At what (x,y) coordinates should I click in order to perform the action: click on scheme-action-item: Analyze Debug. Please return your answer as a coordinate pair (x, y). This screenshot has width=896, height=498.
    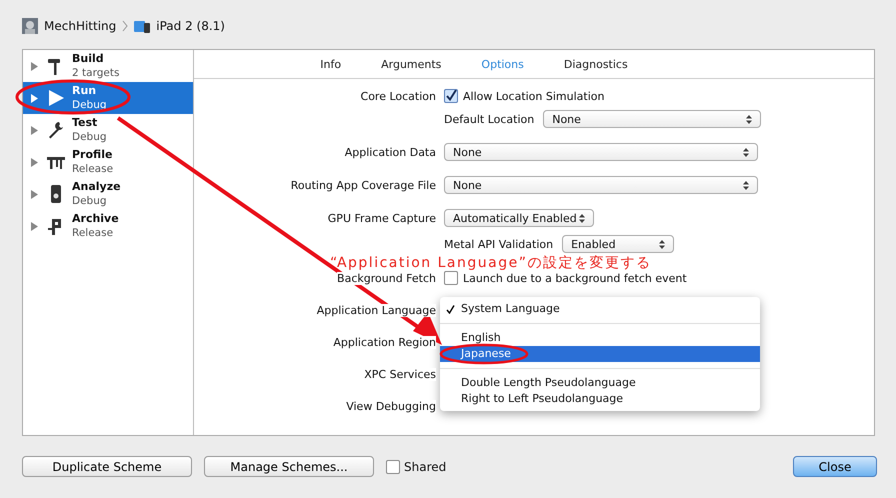
    Looking at the image, I should click on (108, 194).